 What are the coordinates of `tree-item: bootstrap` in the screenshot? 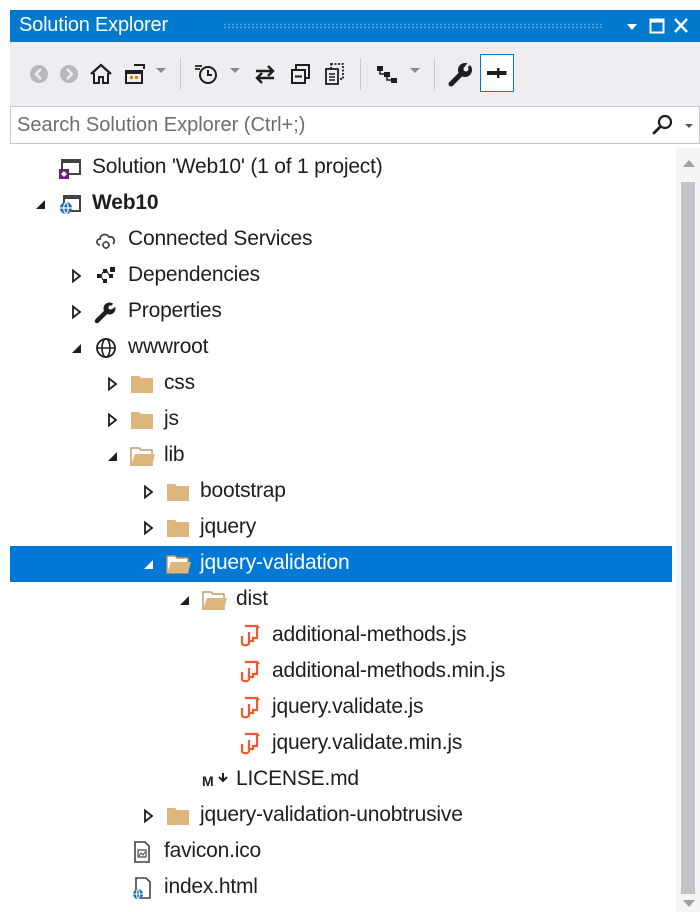 It's located at (341, 492).